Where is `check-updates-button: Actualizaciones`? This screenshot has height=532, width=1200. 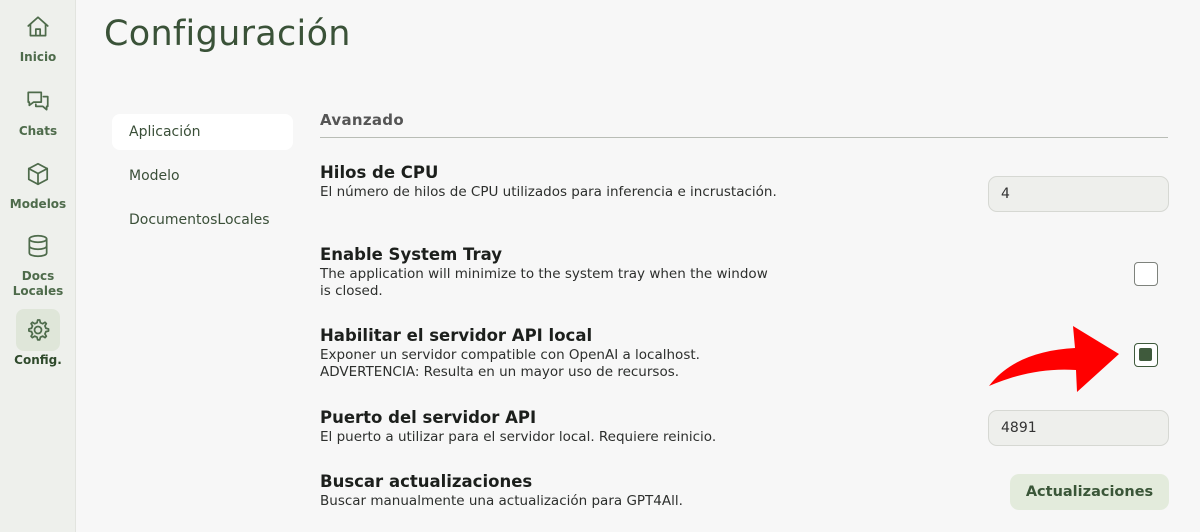
check-updates-button: Actualizaciones is located at coordinates (1089, 492).